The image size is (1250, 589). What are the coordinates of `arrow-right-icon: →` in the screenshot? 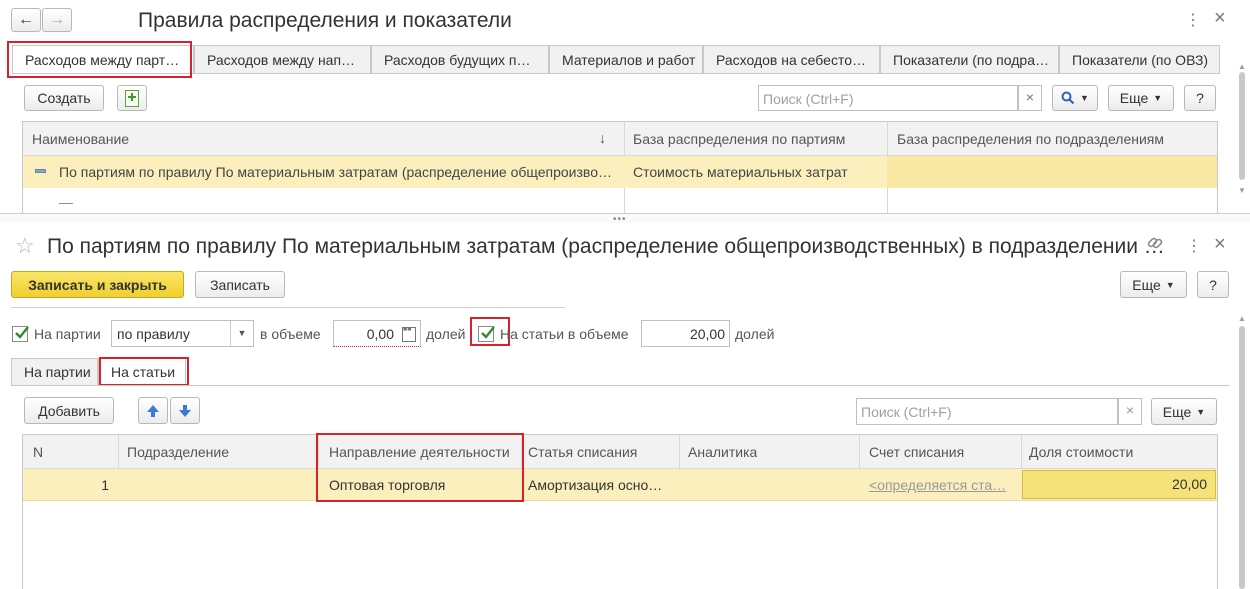 It's located at (57, 19).